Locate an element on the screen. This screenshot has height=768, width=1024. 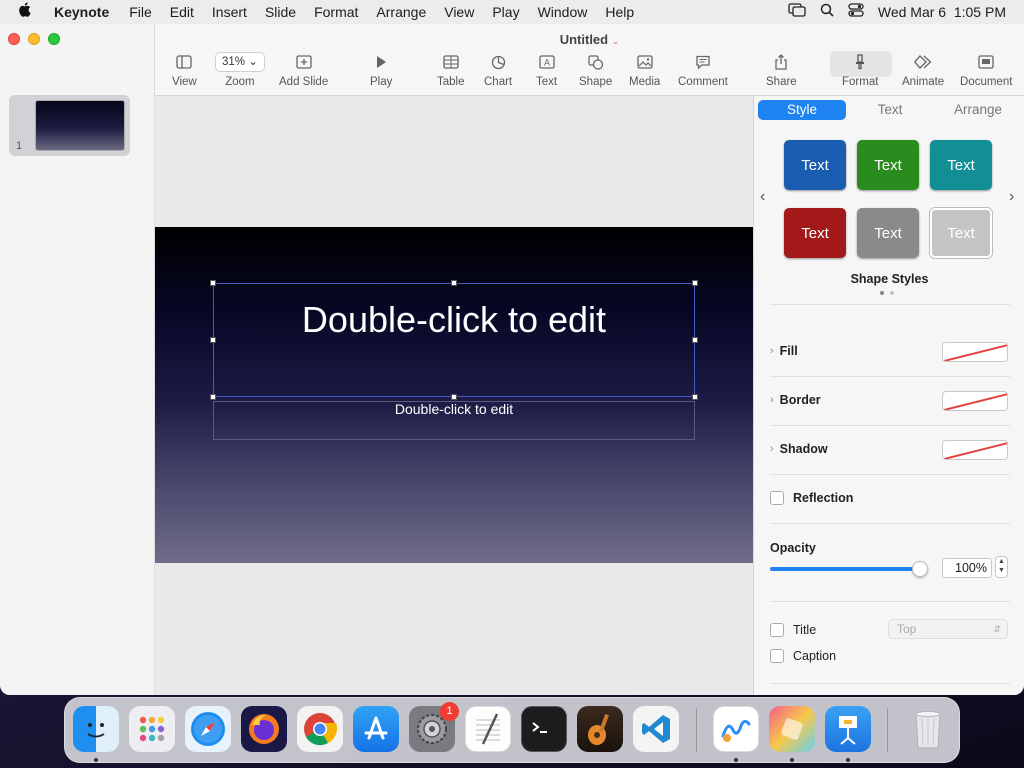
menu-app-name: Keynote is located at coordinates (81, 12).